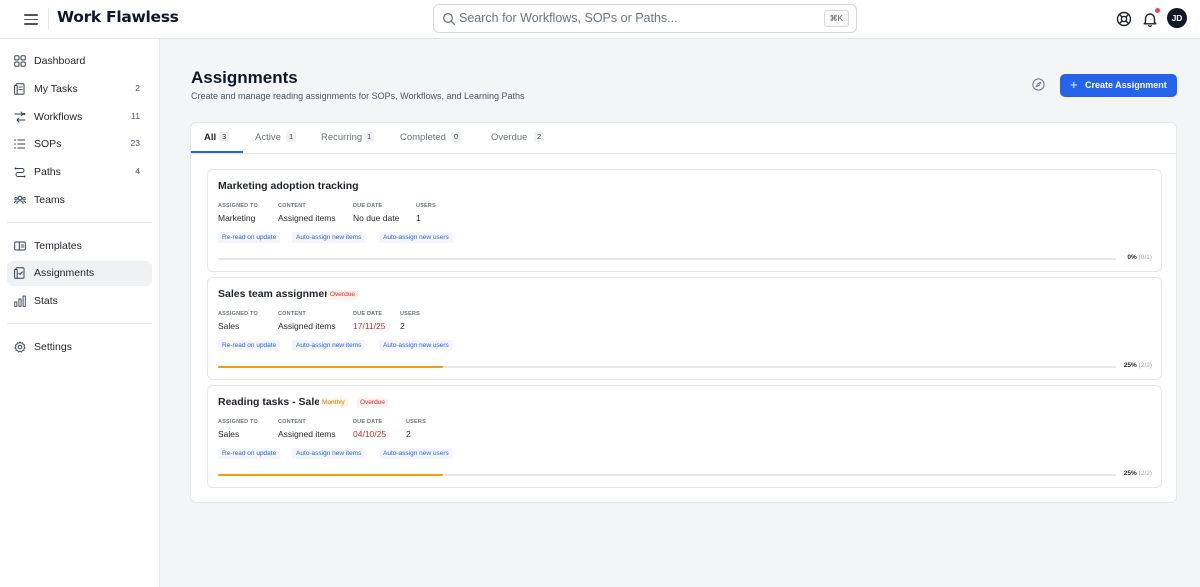 This screenshot has height=587, width=1200. What do you see at coordinates (20, 117) in the screenshot?
I see `workflows-icon` at bounding box center [20, 117].